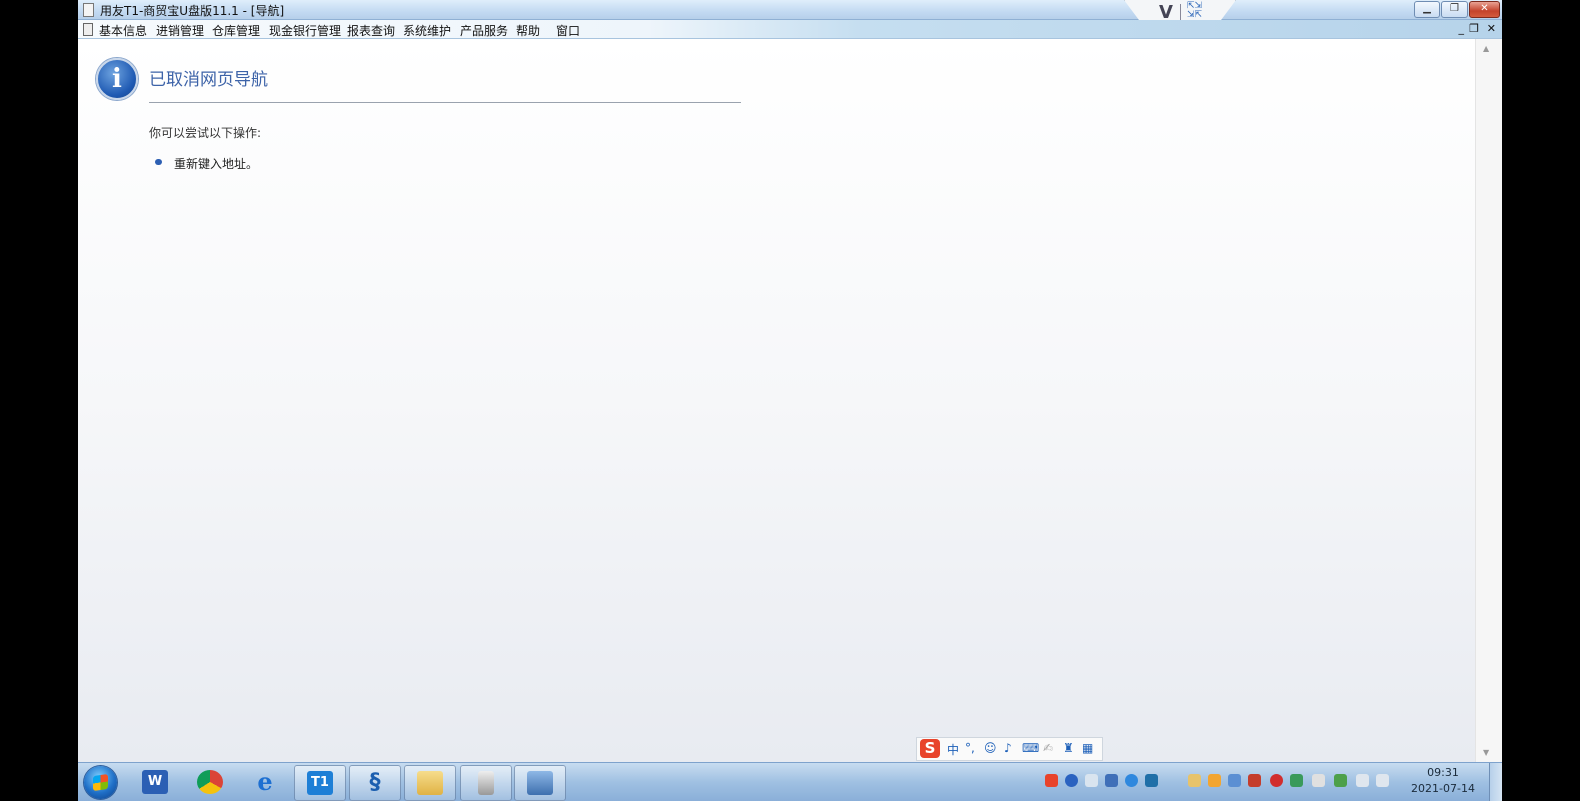  What do you see at coordinates (1340, 780) in the screenshot?
I see `battery-icon` at bounding box center [1340, 780].